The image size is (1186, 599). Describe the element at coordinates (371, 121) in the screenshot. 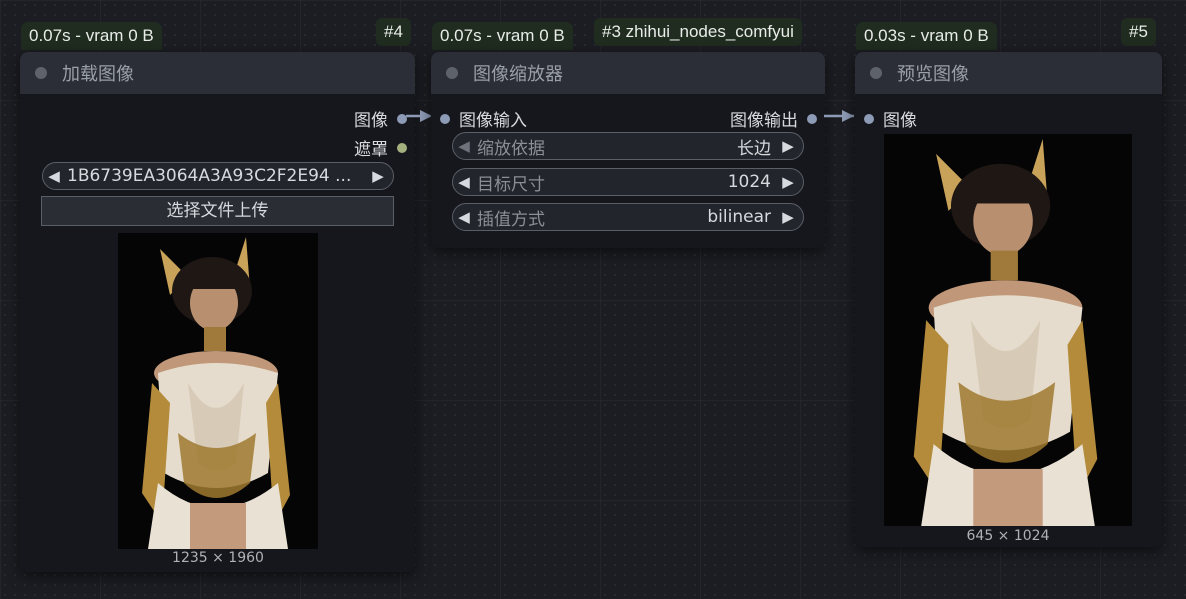

I see `output-label-image: 图像` at that location.